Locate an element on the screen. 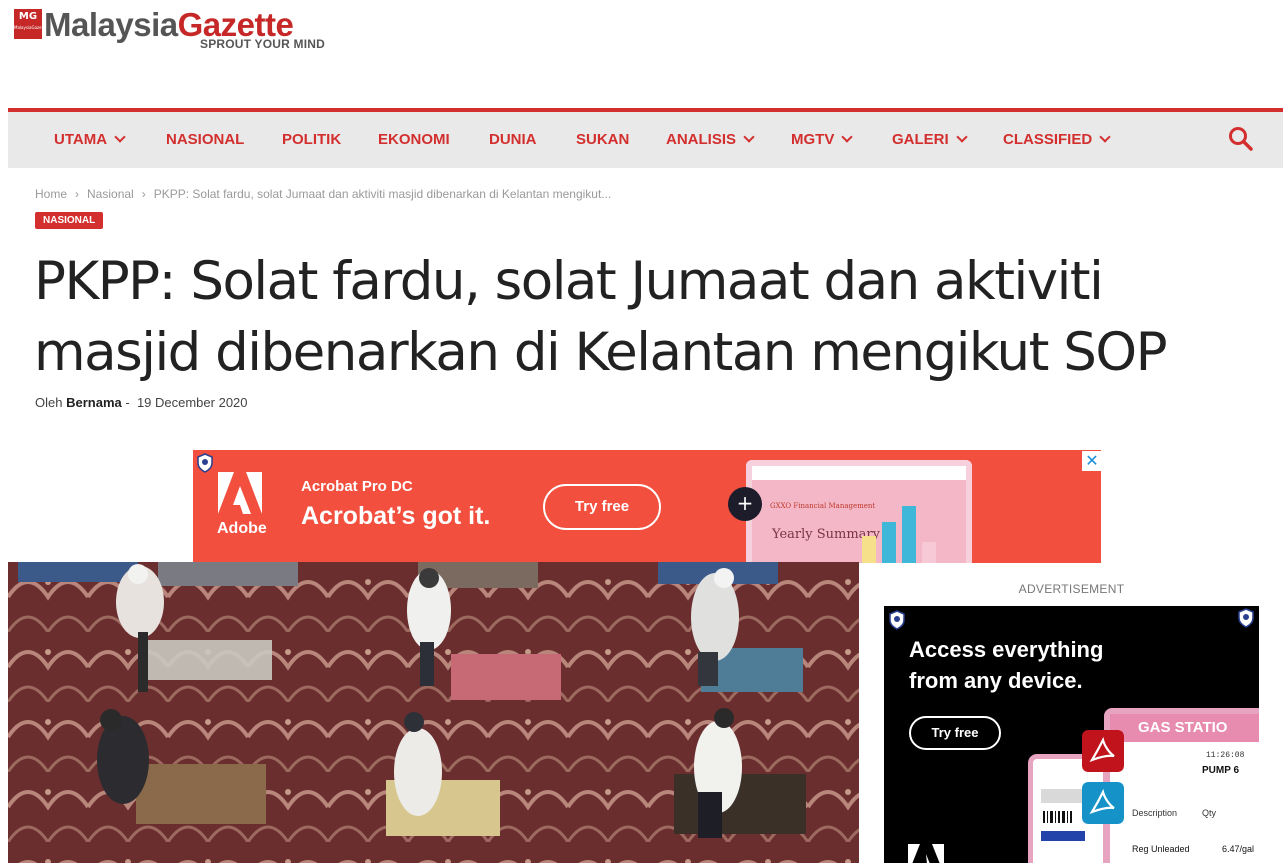  logo-tagline: SPROUT YOUR MIND is located at coordinates (262, 44).